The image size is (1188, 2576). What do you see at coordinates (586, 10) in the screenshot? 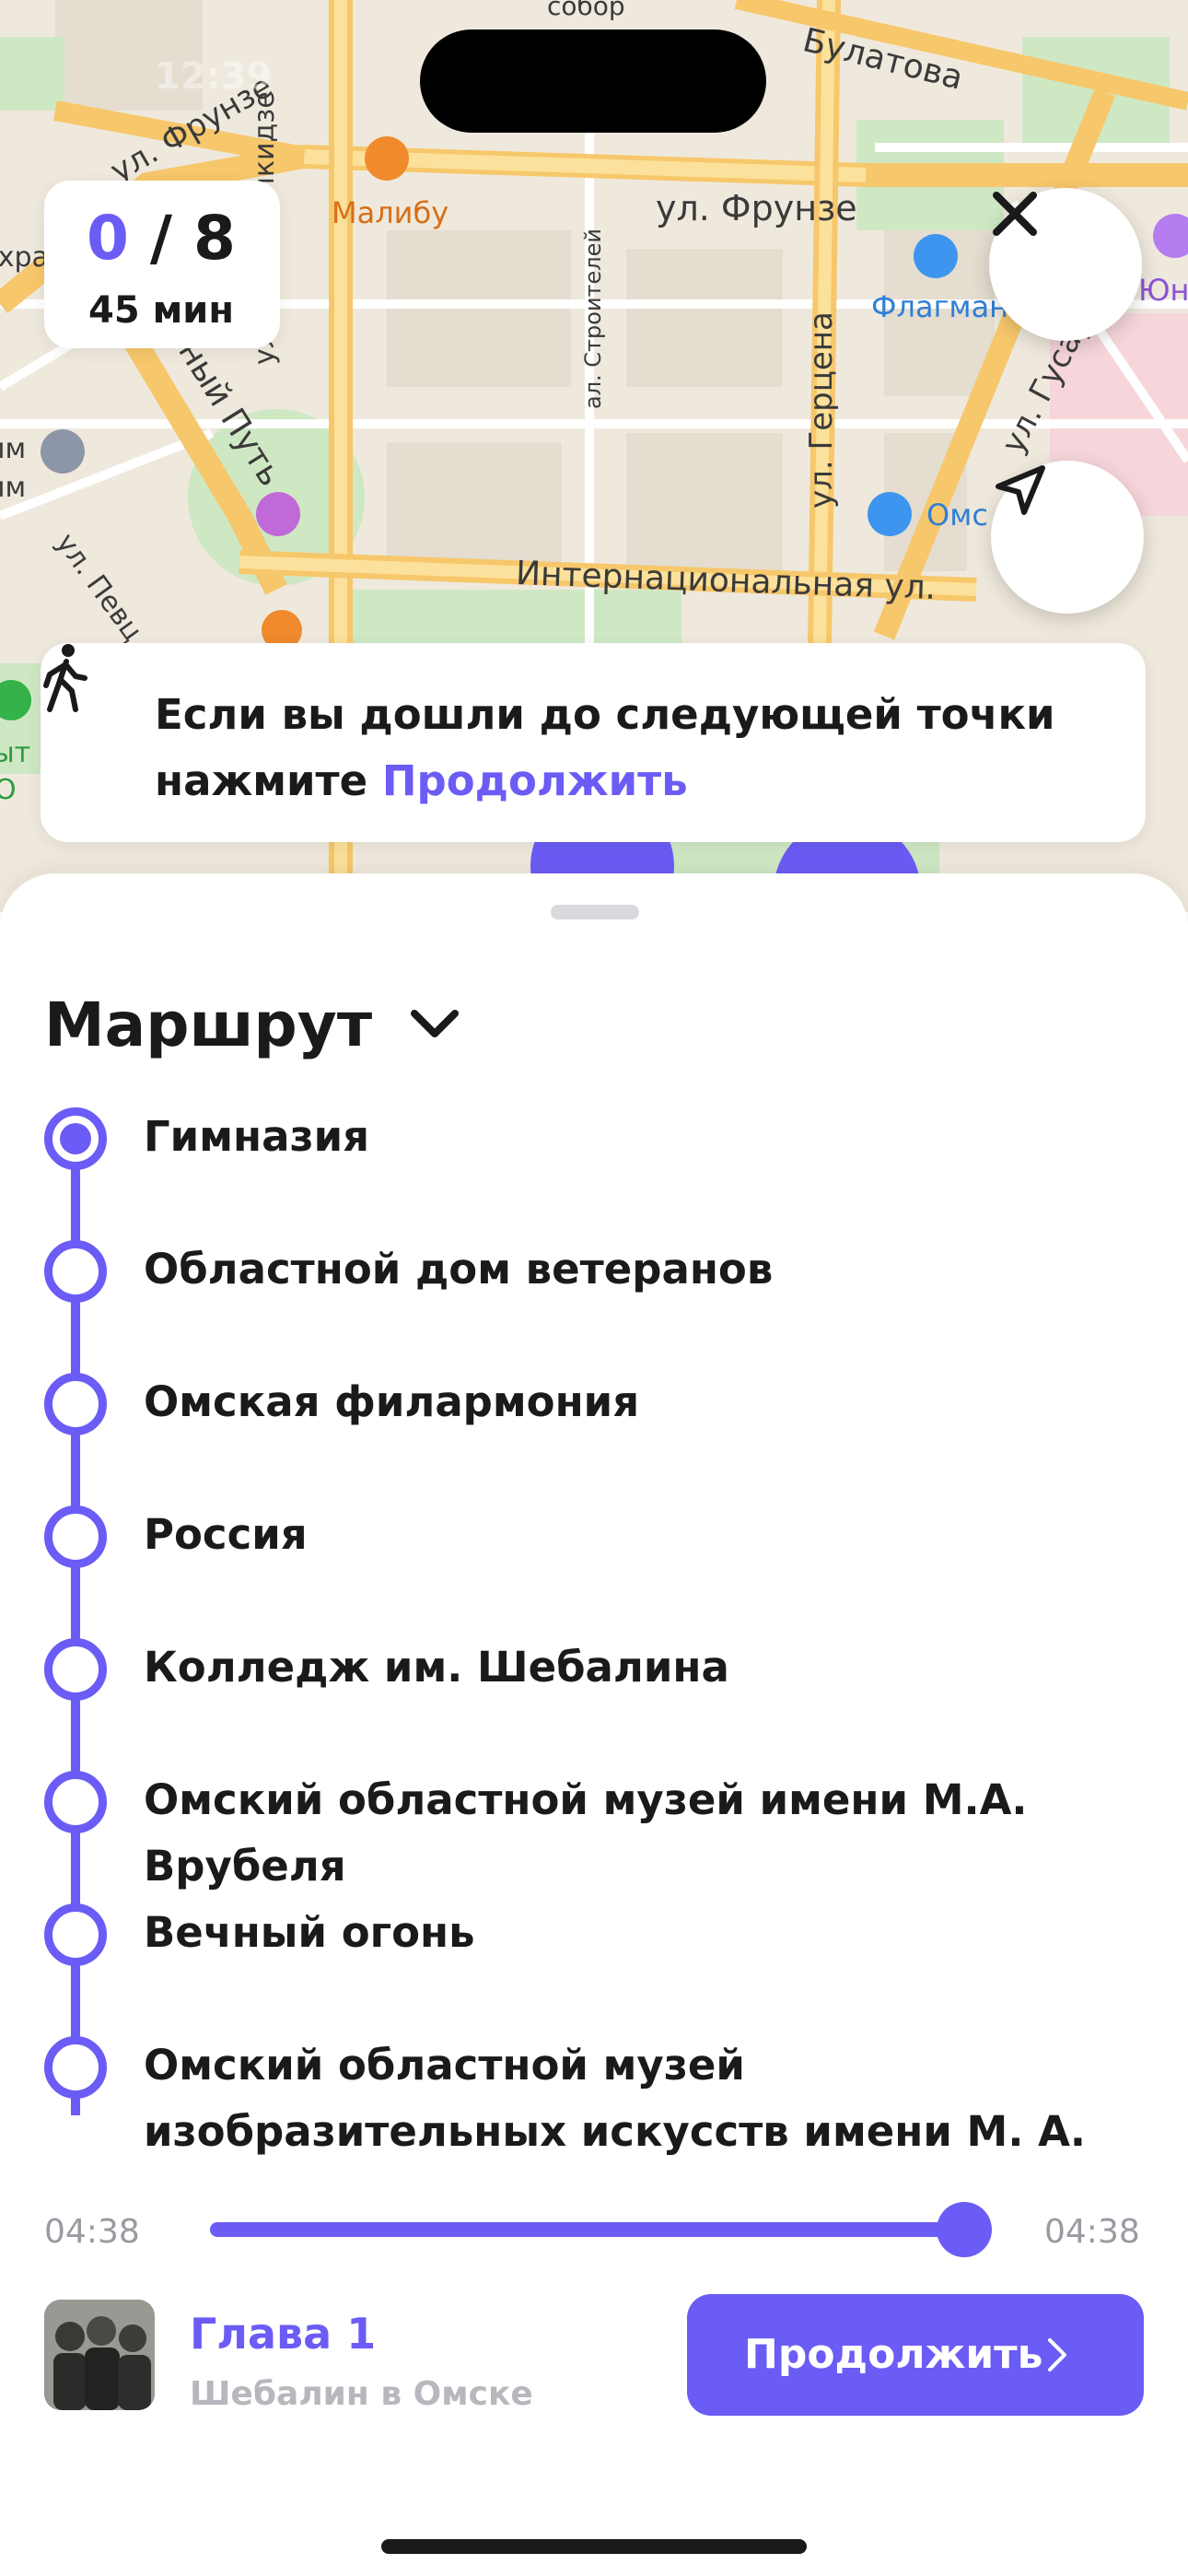
I see `poi-label: собор` at bounding box center [586, 10].